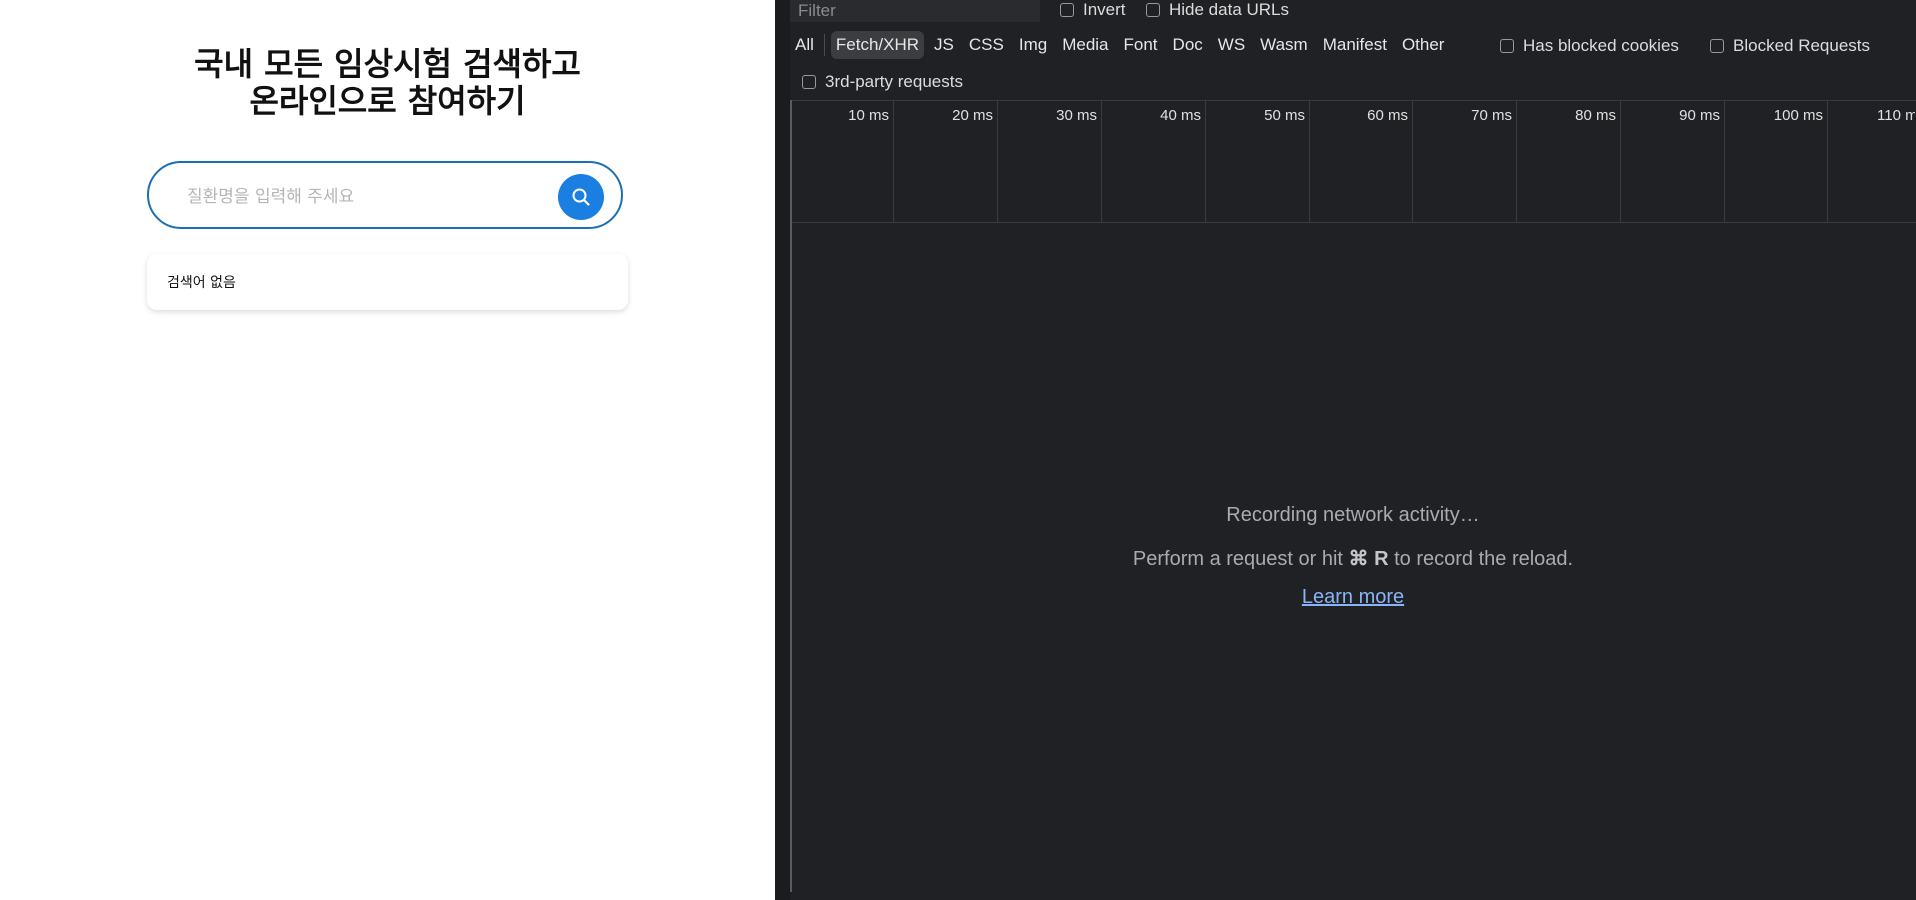 Image resolution: width=1916 pixels, height=900 pixels. What do you see at coordinates (1153, 161) in the screenshot?
I see `timeline-tick: 40 ms` at bounding box center [1153, 161].